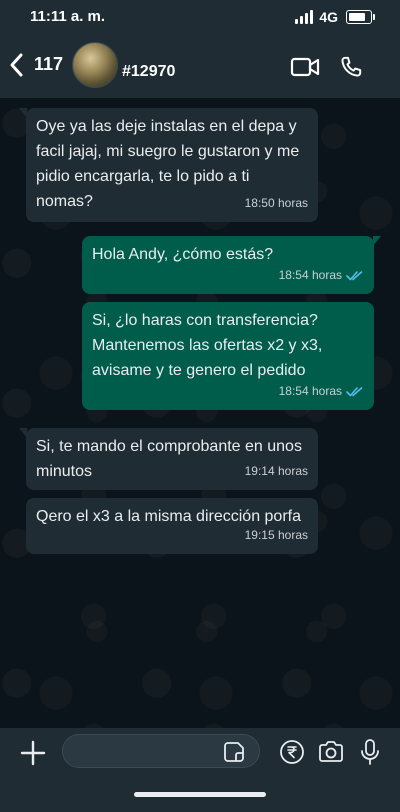  I want to click on camera-icon, so click(331, 751).